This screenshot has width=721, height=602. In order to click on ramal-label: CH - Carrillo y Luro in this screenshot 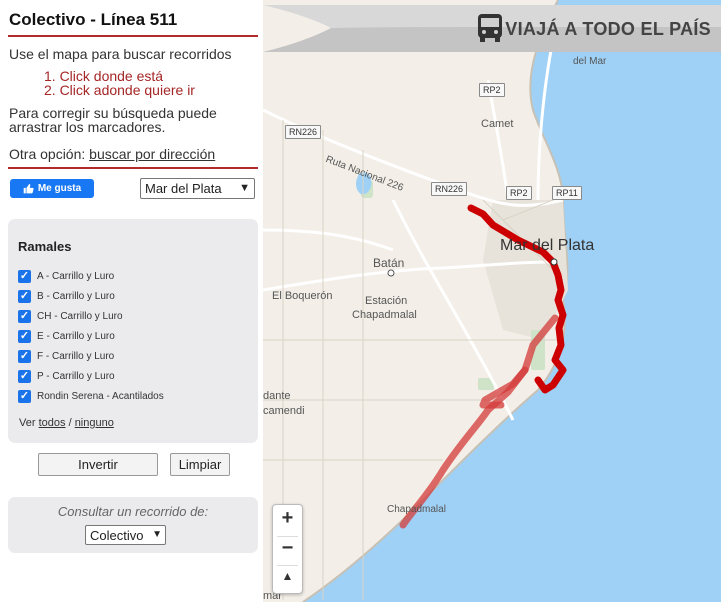, I will do `click(80, 316)`.